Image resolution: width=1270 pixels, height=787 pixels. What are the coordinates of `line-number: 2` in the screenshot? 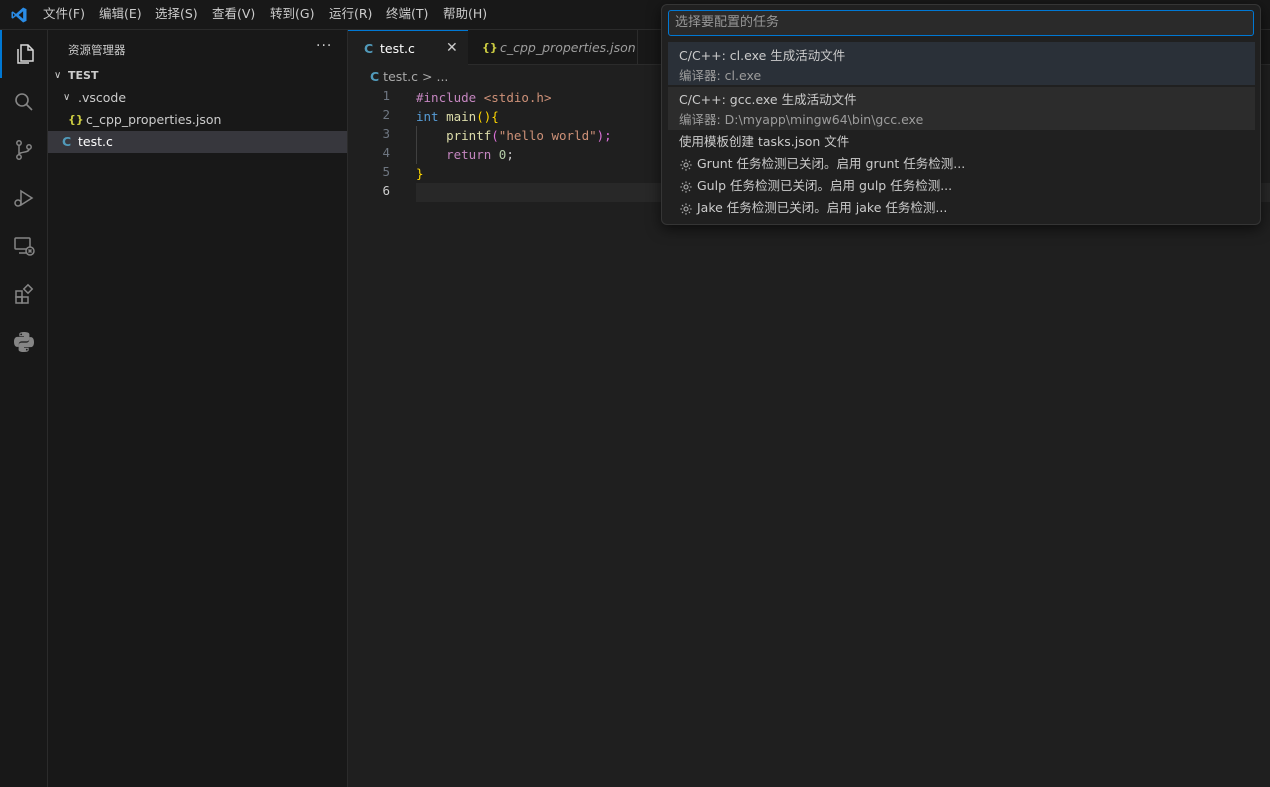 It's located at (386, 114).